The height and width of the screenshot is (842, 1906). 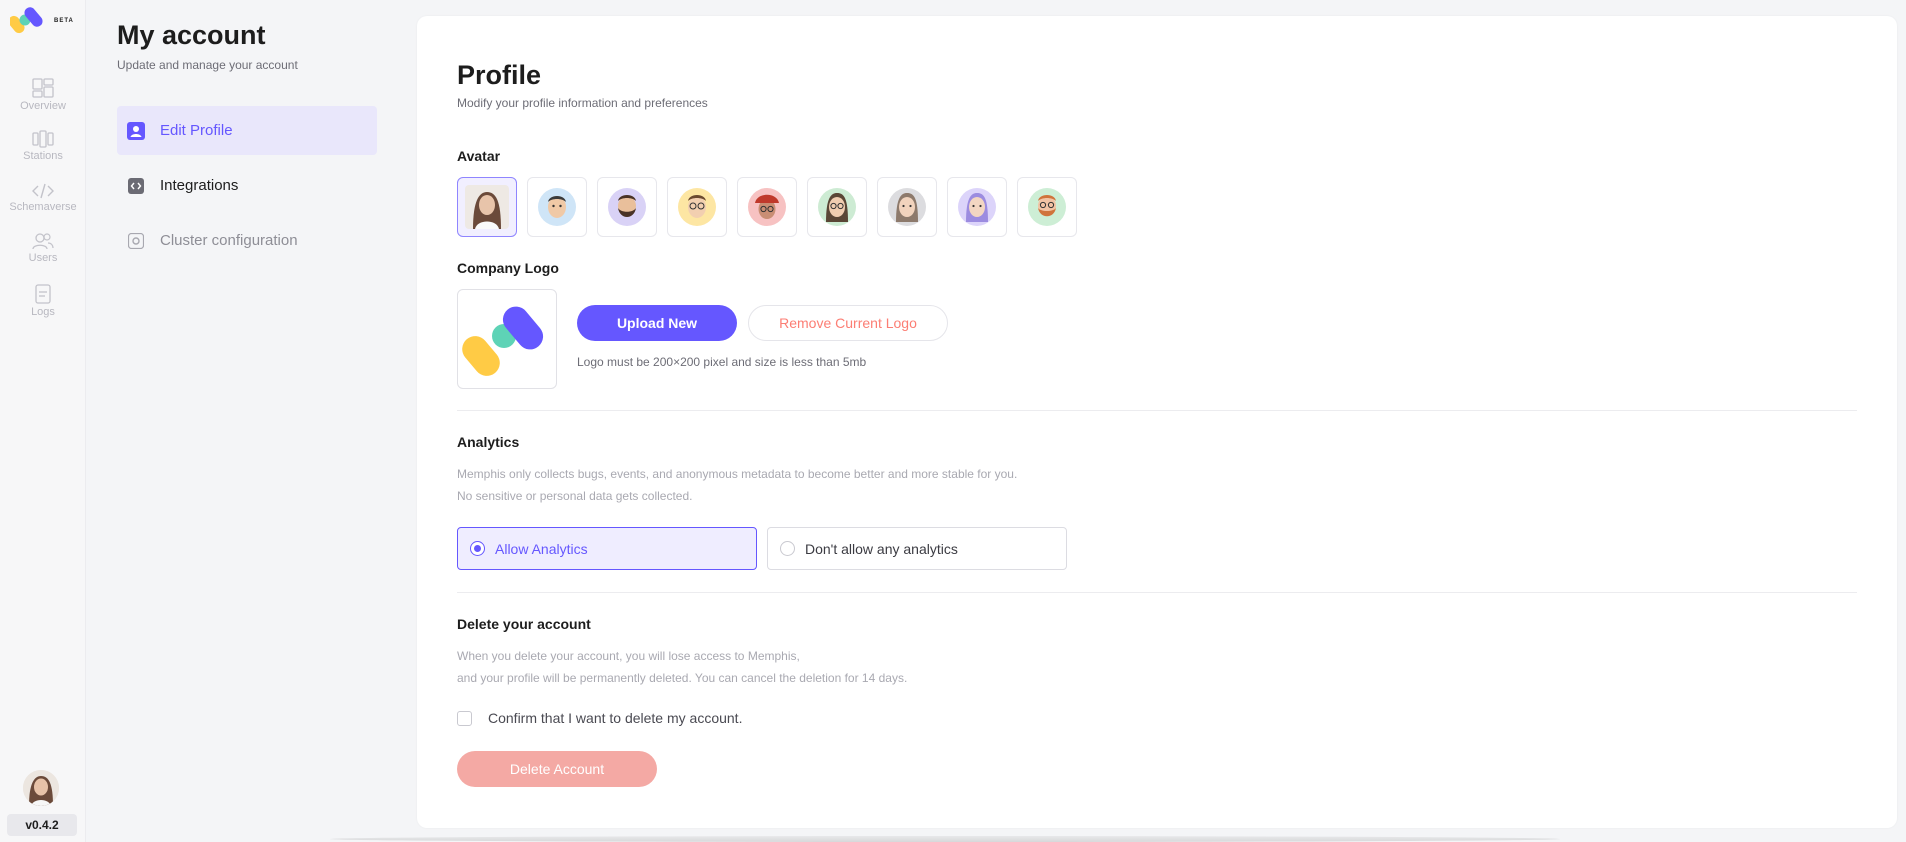 I want to click on cluster-icon, so click(x=136, y=241).